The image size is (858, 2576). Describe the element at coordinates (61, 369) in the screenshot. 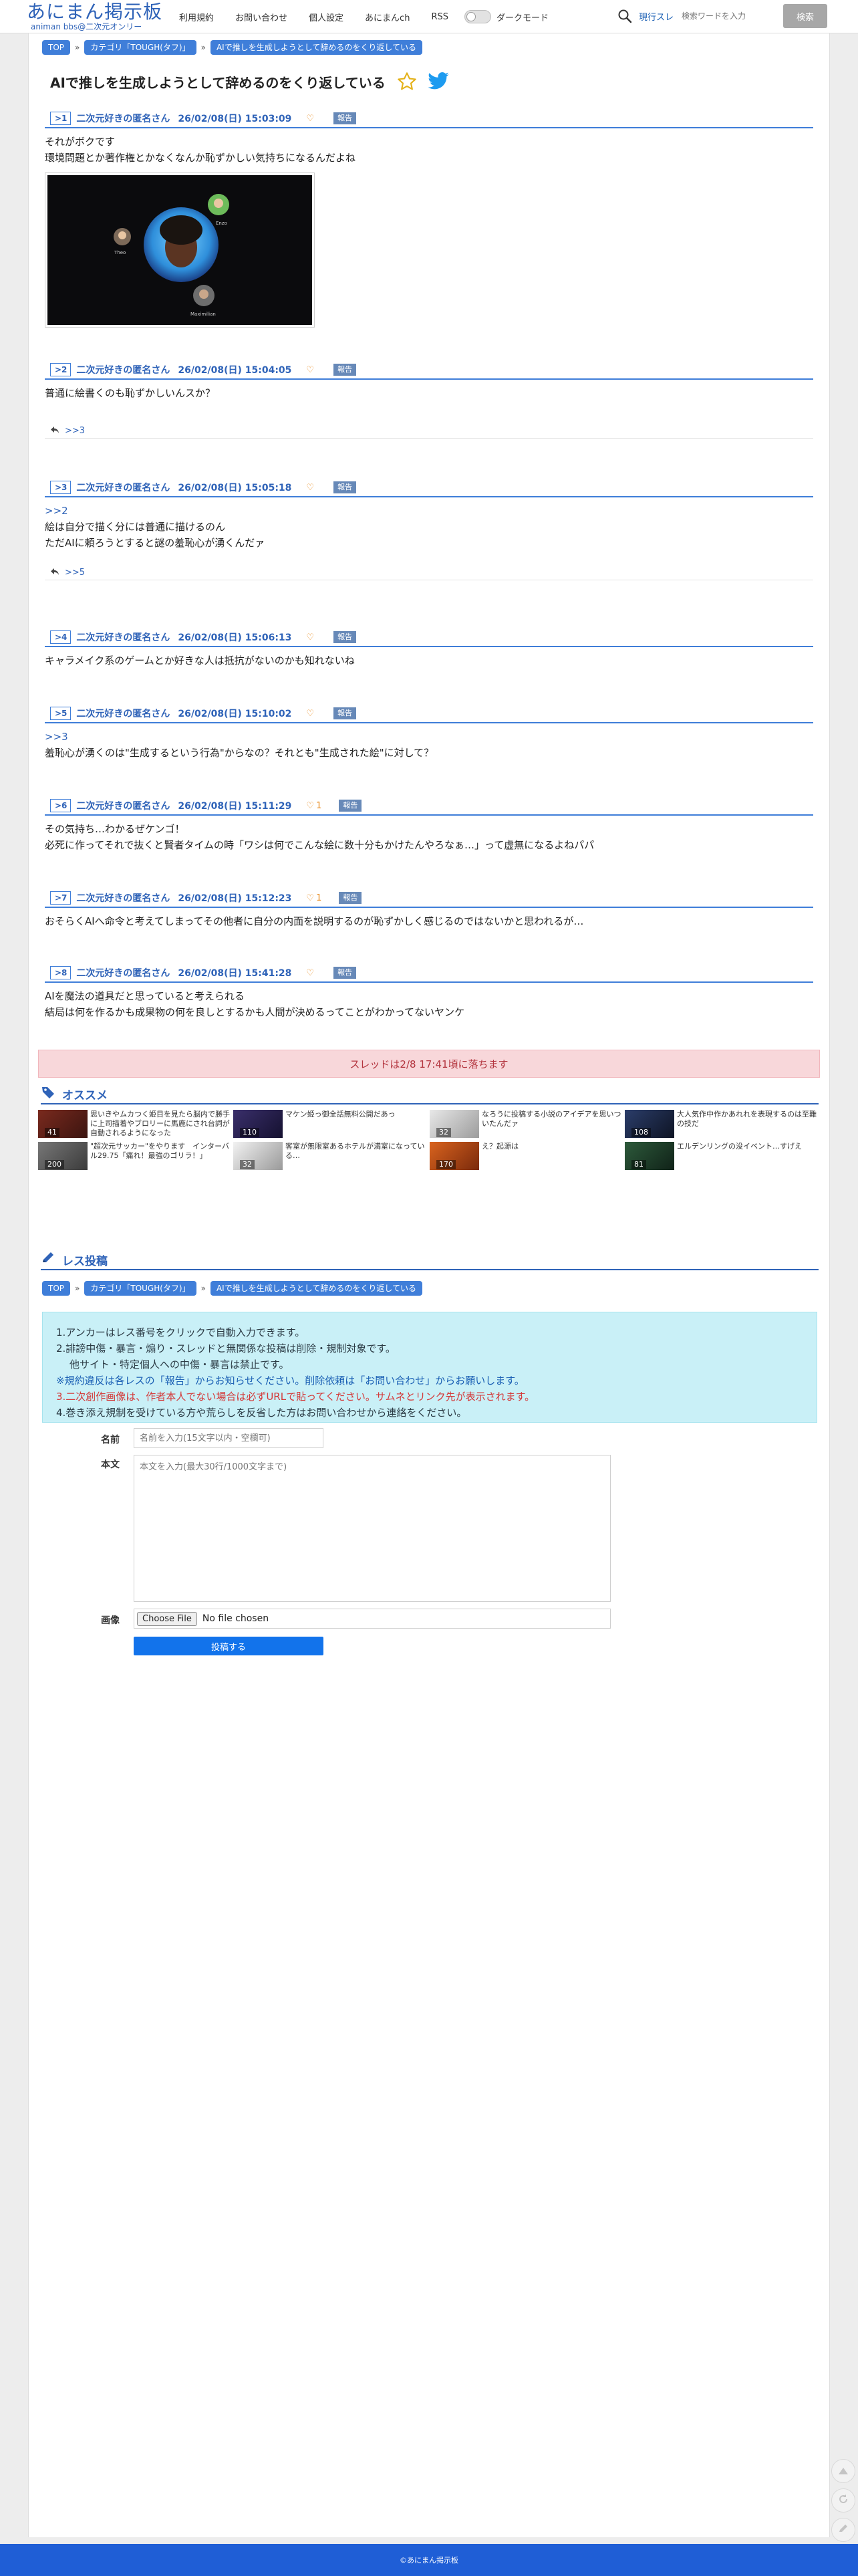

I see `post-number: >2` at that location.